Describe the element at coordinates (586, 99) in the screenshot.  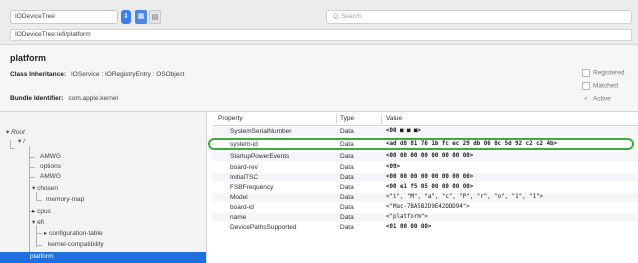
I see `checkmark-icon: ✓` at that location.